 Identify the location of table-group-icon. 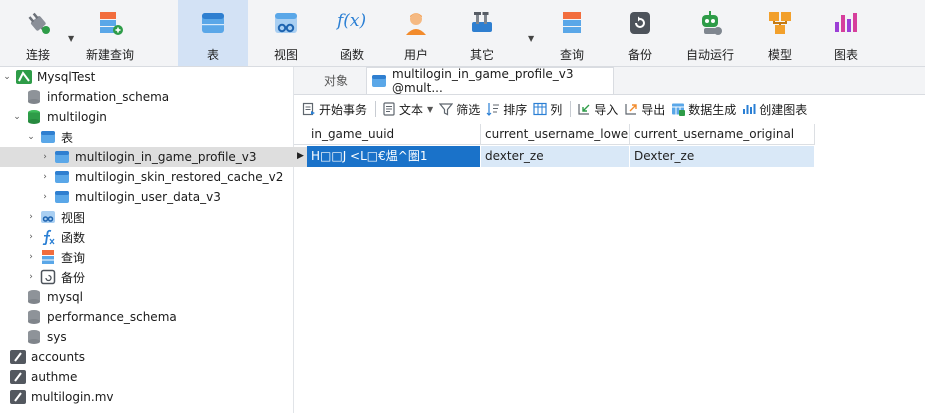
(48, 137).